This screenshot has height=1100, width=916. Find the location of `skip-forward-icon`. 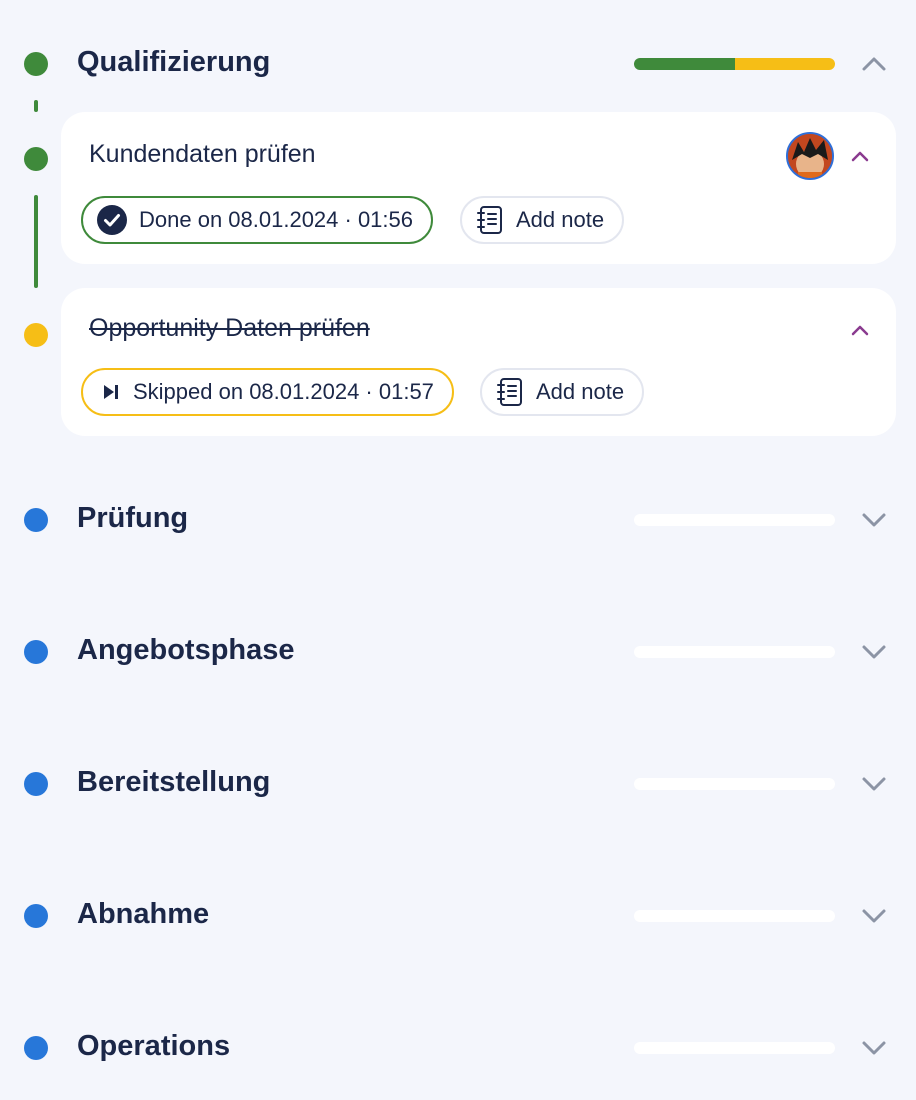

skip-forward-icon is located at coordinates (111, 392).